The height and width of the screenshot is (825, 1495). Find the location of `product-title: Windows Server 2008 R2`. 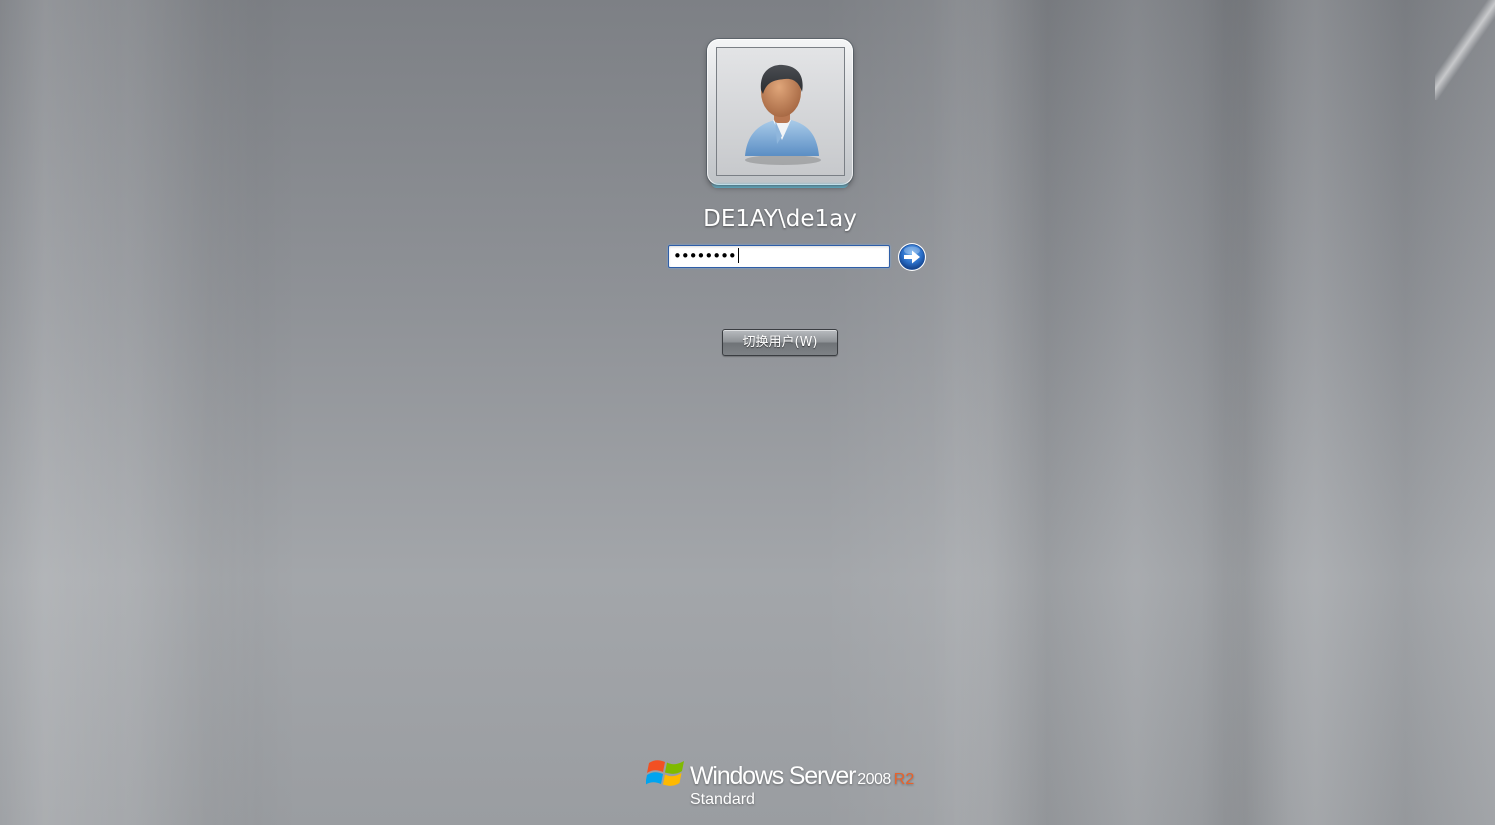

product-title: Windows Server 2008 R2 is located at coordinates (802, 776).